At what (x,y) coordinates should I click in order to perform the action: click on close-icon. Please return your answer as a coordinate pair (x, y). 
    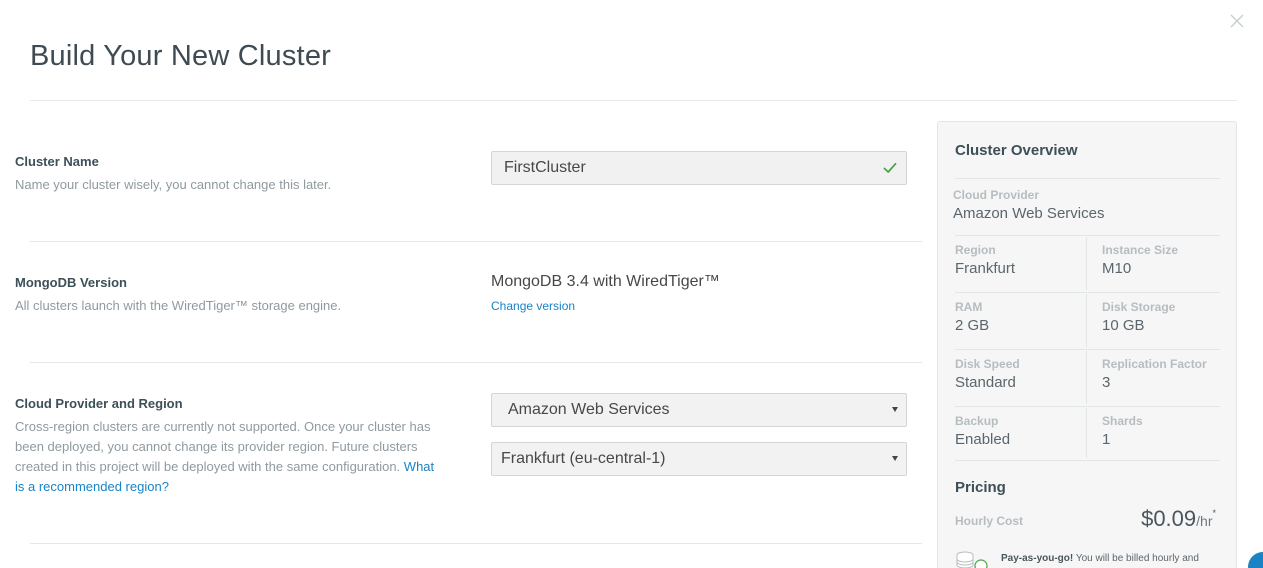
    Looking at the image, I should click on (1237, 21).